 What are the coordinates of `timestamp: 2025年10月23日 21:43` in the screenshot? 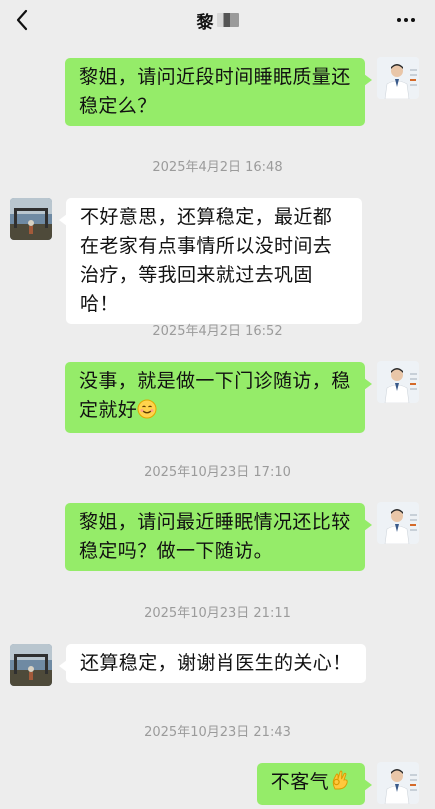 It's located at (217, 732).